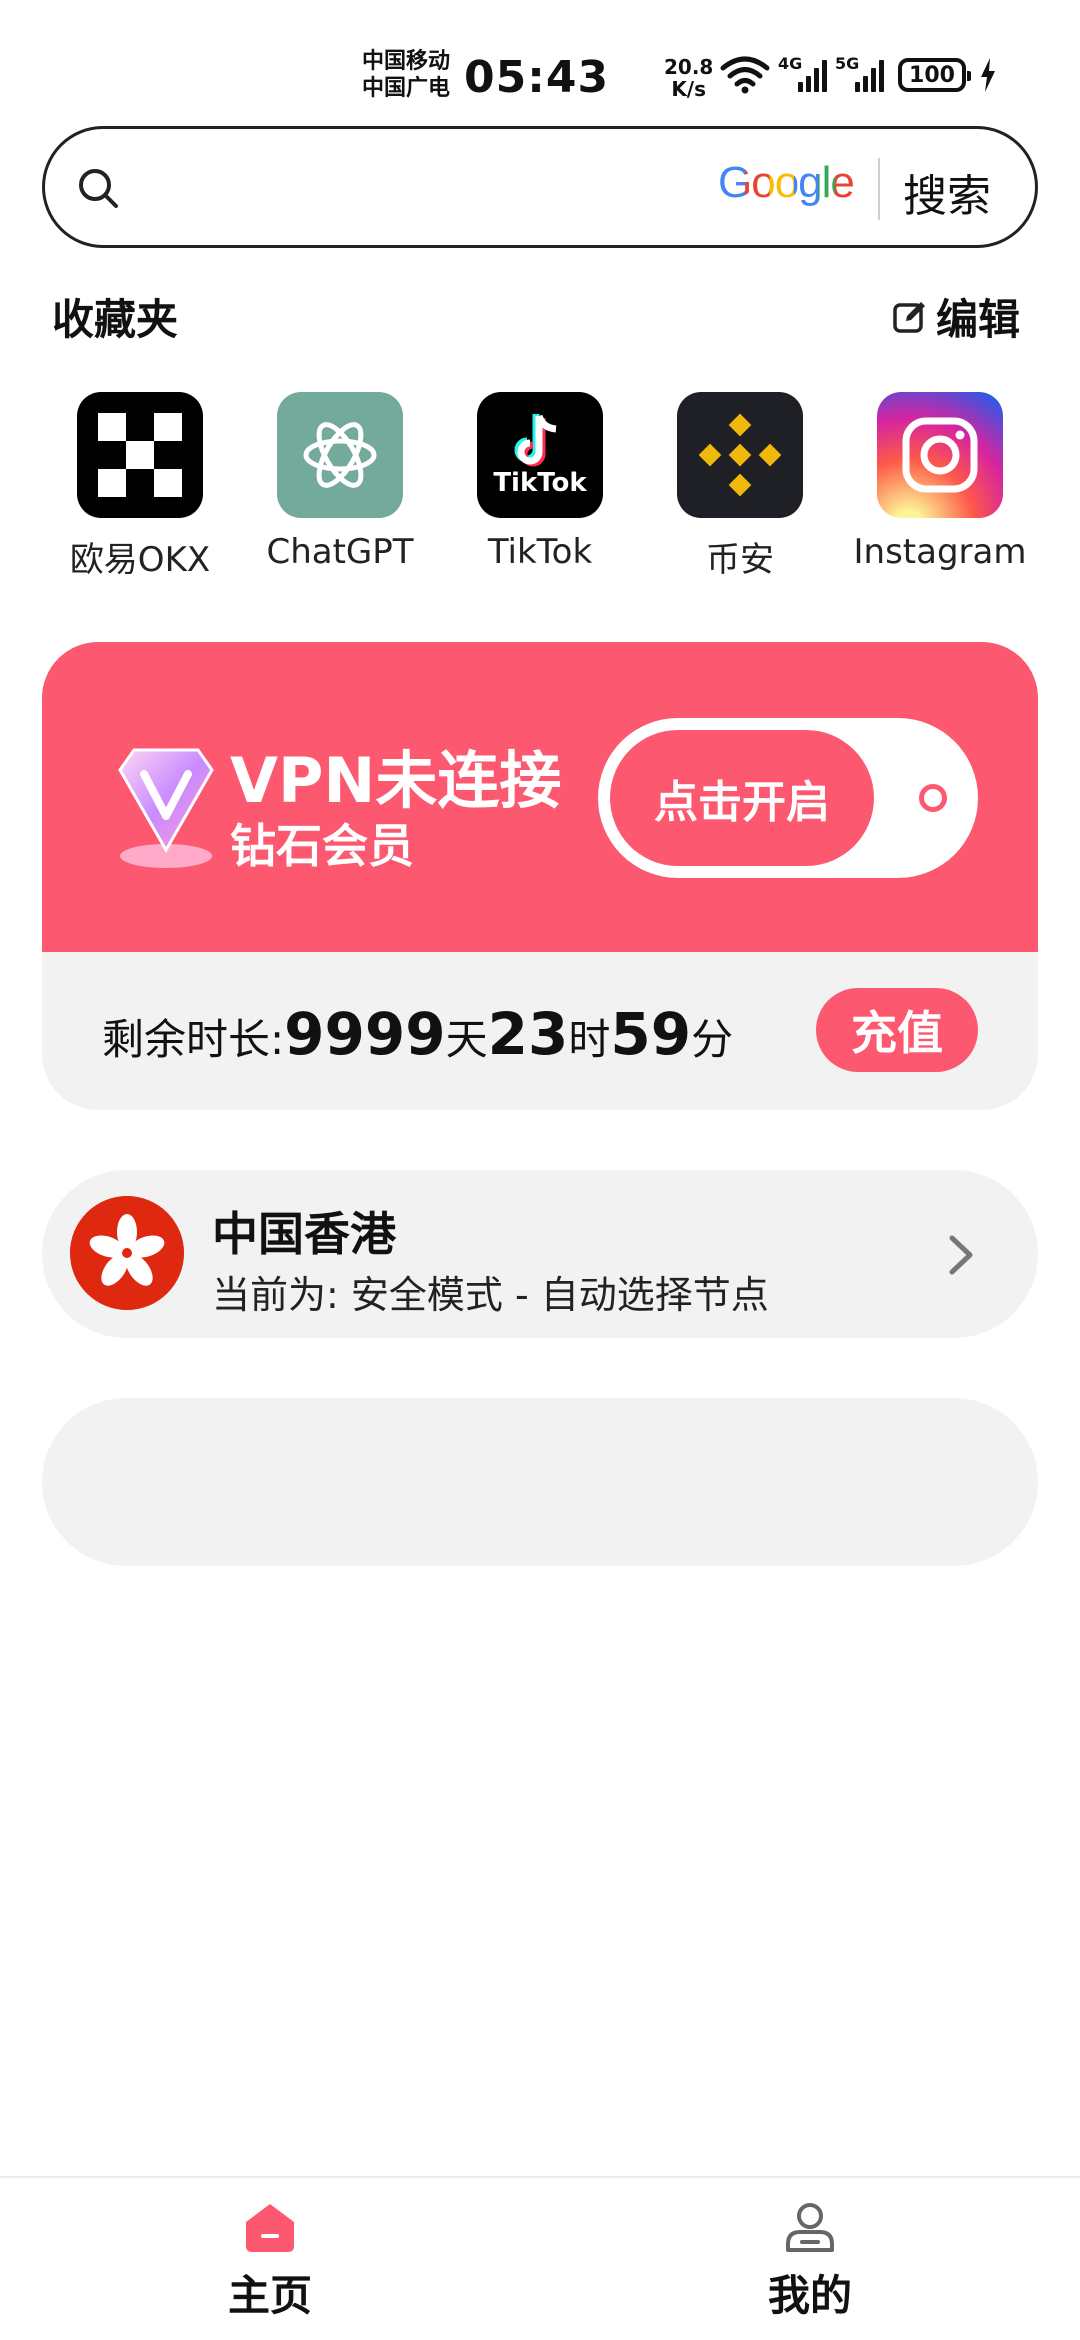 The width and height of the screenshot is (1080, 2340). I want to click on network-speed-value: 20.8, so click(689, 67).